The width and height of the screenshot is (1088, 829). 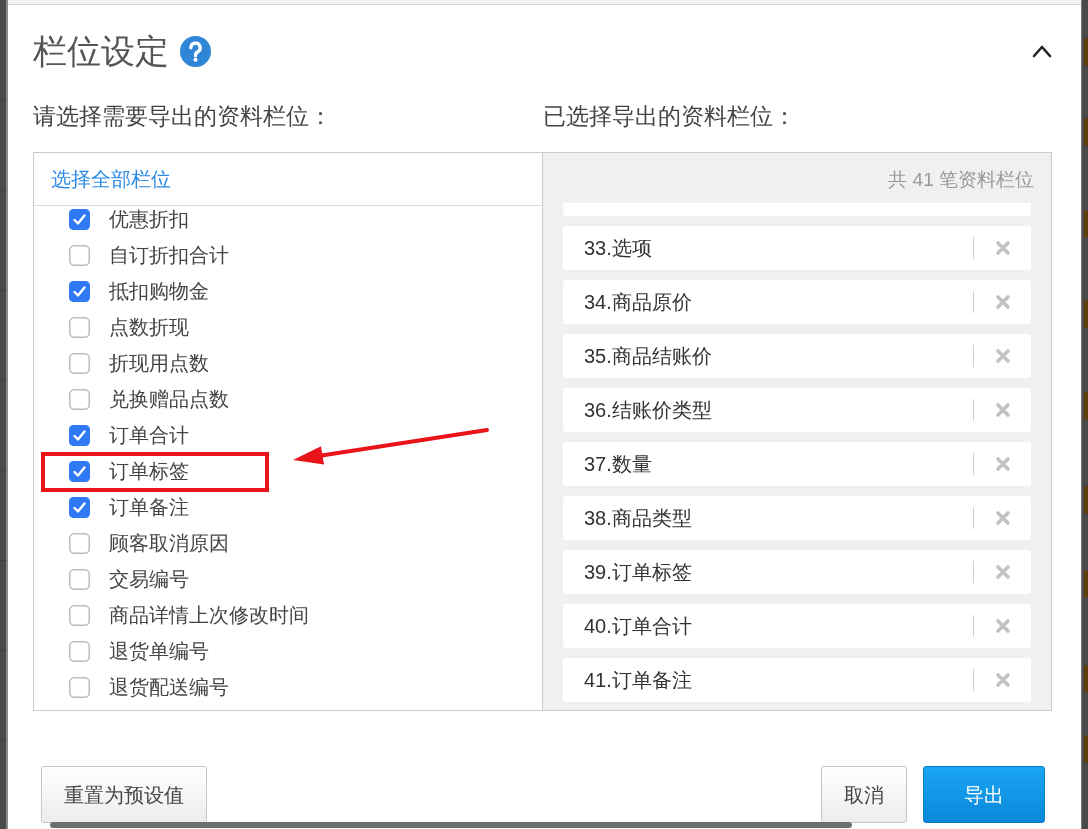 I want to click on chevron-up-icon, so click(x=1042, y=51).